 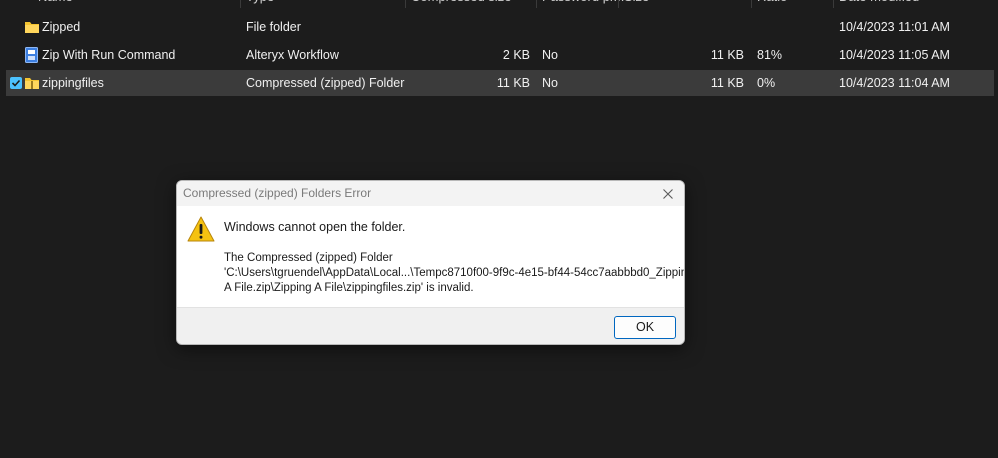 I want to click on file-type: Alteryx Workflow, so click(x=292, y=55).